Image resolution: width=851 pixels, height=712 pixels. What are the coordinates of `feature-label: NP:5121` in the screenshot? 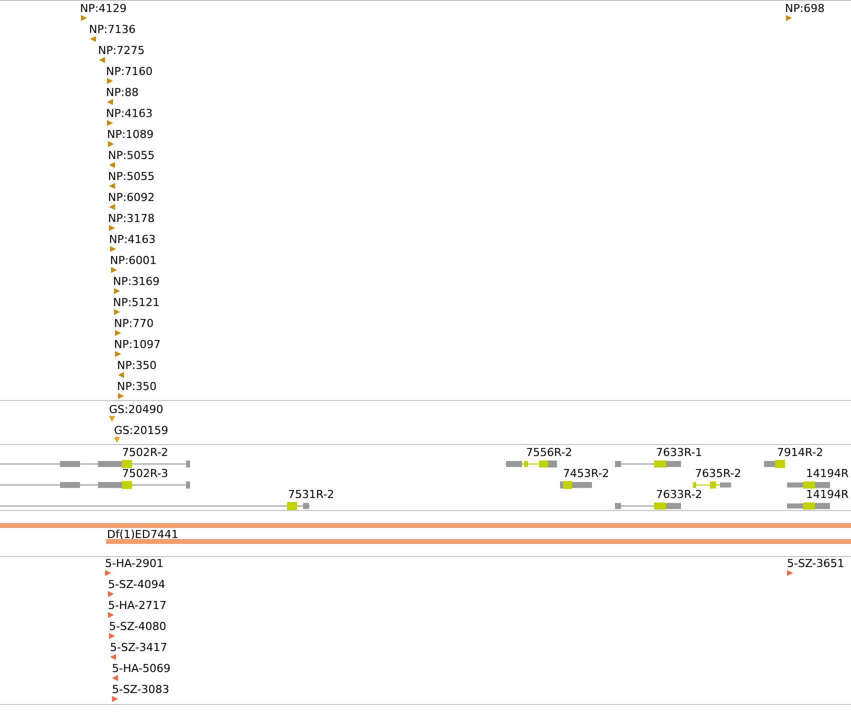 It's located at (136, 302).